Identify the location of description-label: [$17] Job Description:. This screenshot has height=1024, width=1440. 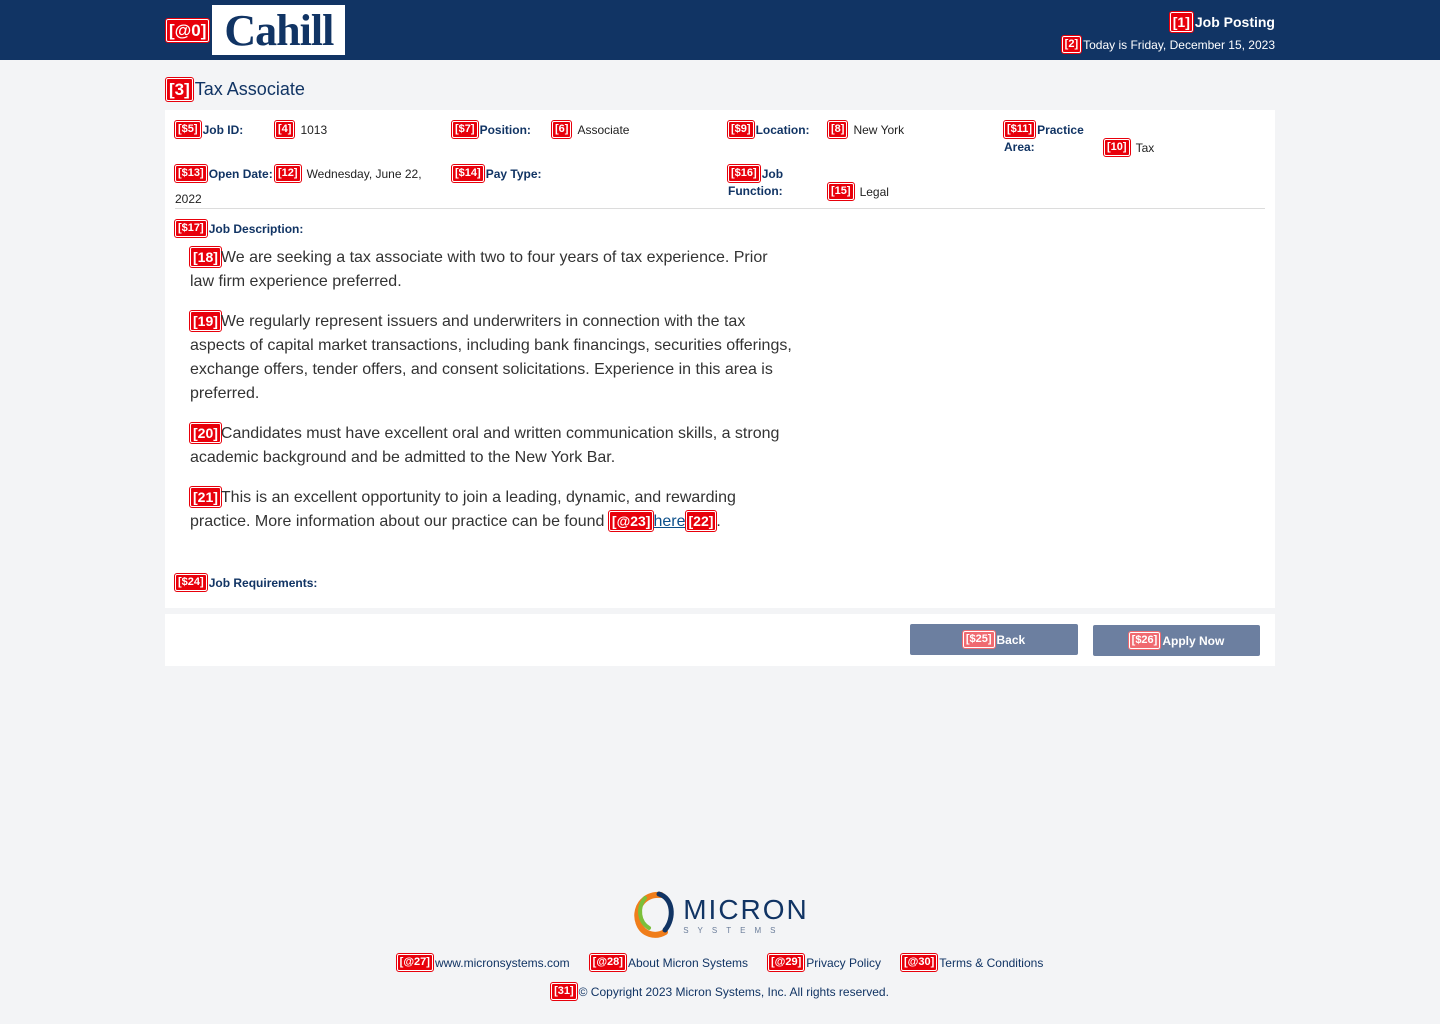
(239, 228).